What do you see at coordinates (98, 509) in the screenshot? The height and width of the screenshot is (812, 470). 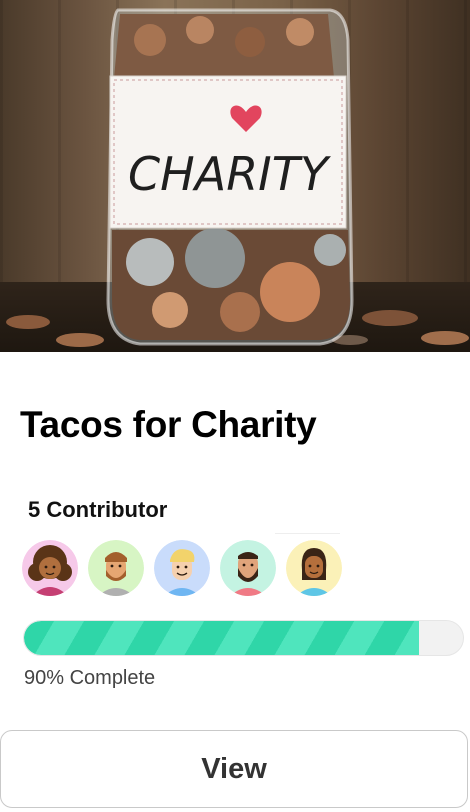 I see `contributors-count: 5 Contributor` at bounding box center [98, 509].